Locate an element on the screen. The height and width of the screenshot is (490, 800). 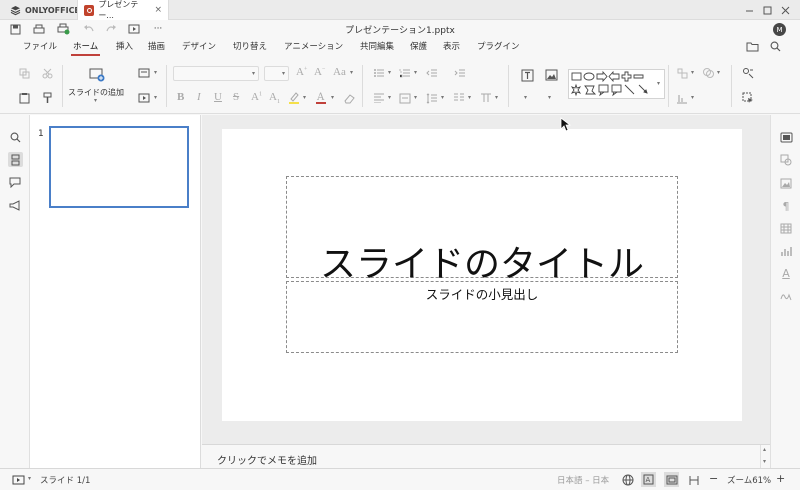
slideshow-status-dropdown-icon: ▾ is located at coordinates (29, 478).